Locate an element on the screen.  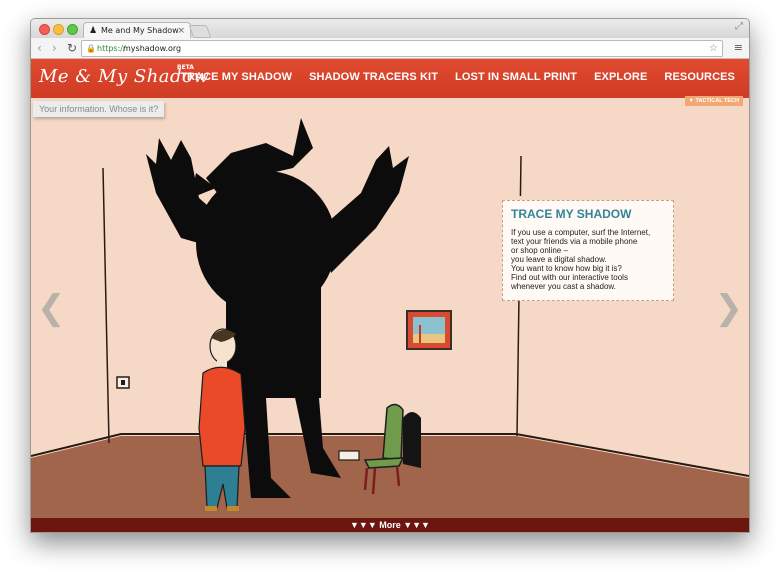
browser-toolbar: ‹ › ↻ 🔒 https:// myshadow.org ☆ ≡ is located at coordinates (390, 48).